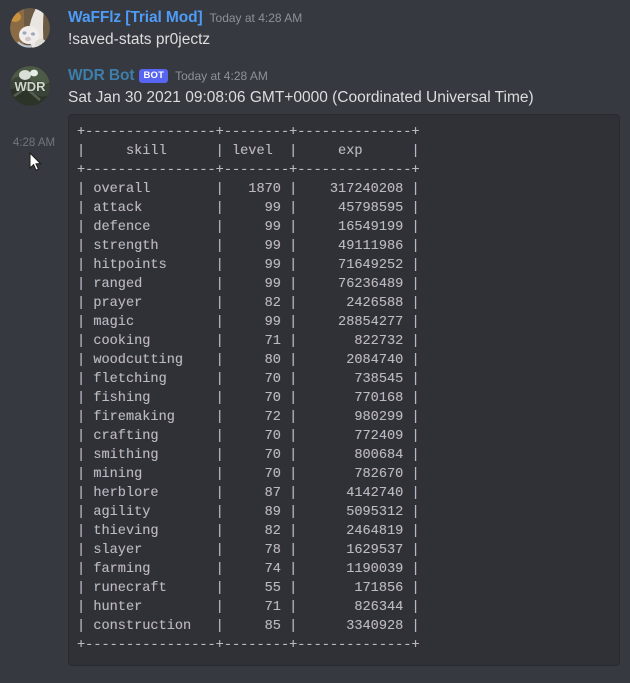 Image resolution: width=630 pixels, height=683 pixels. Describe the element at coordinates (344, 18) in the screenshot. I see `message-header: WaFFlz [Trial Mod] Today at 4:28 AM` at that location.